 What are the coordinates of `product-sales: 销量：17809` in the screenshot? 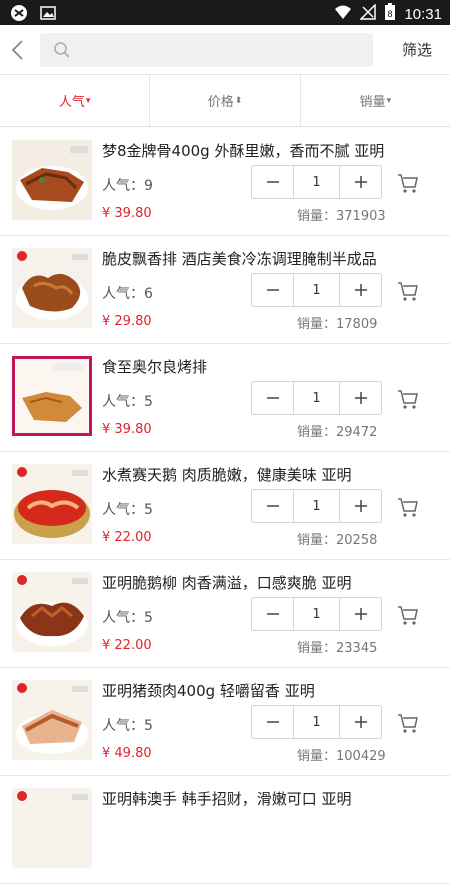 It's located at (337, 324).